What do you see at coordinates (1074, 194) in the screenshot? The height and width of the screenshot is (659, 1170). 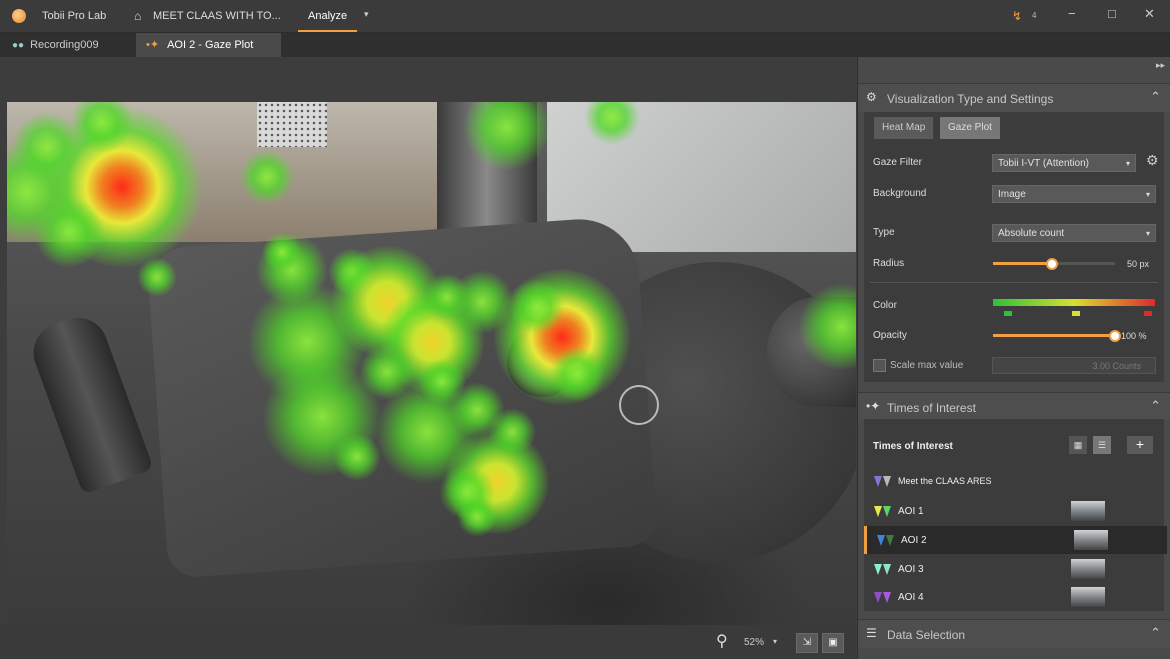 I see `background-select: Image ▾` at bounding box center [1074, 194].